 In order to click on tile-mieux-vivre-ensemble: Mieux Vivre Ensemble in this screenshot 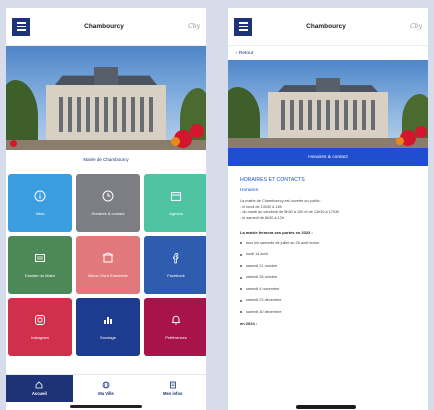, I will do `click(108, 265)`.